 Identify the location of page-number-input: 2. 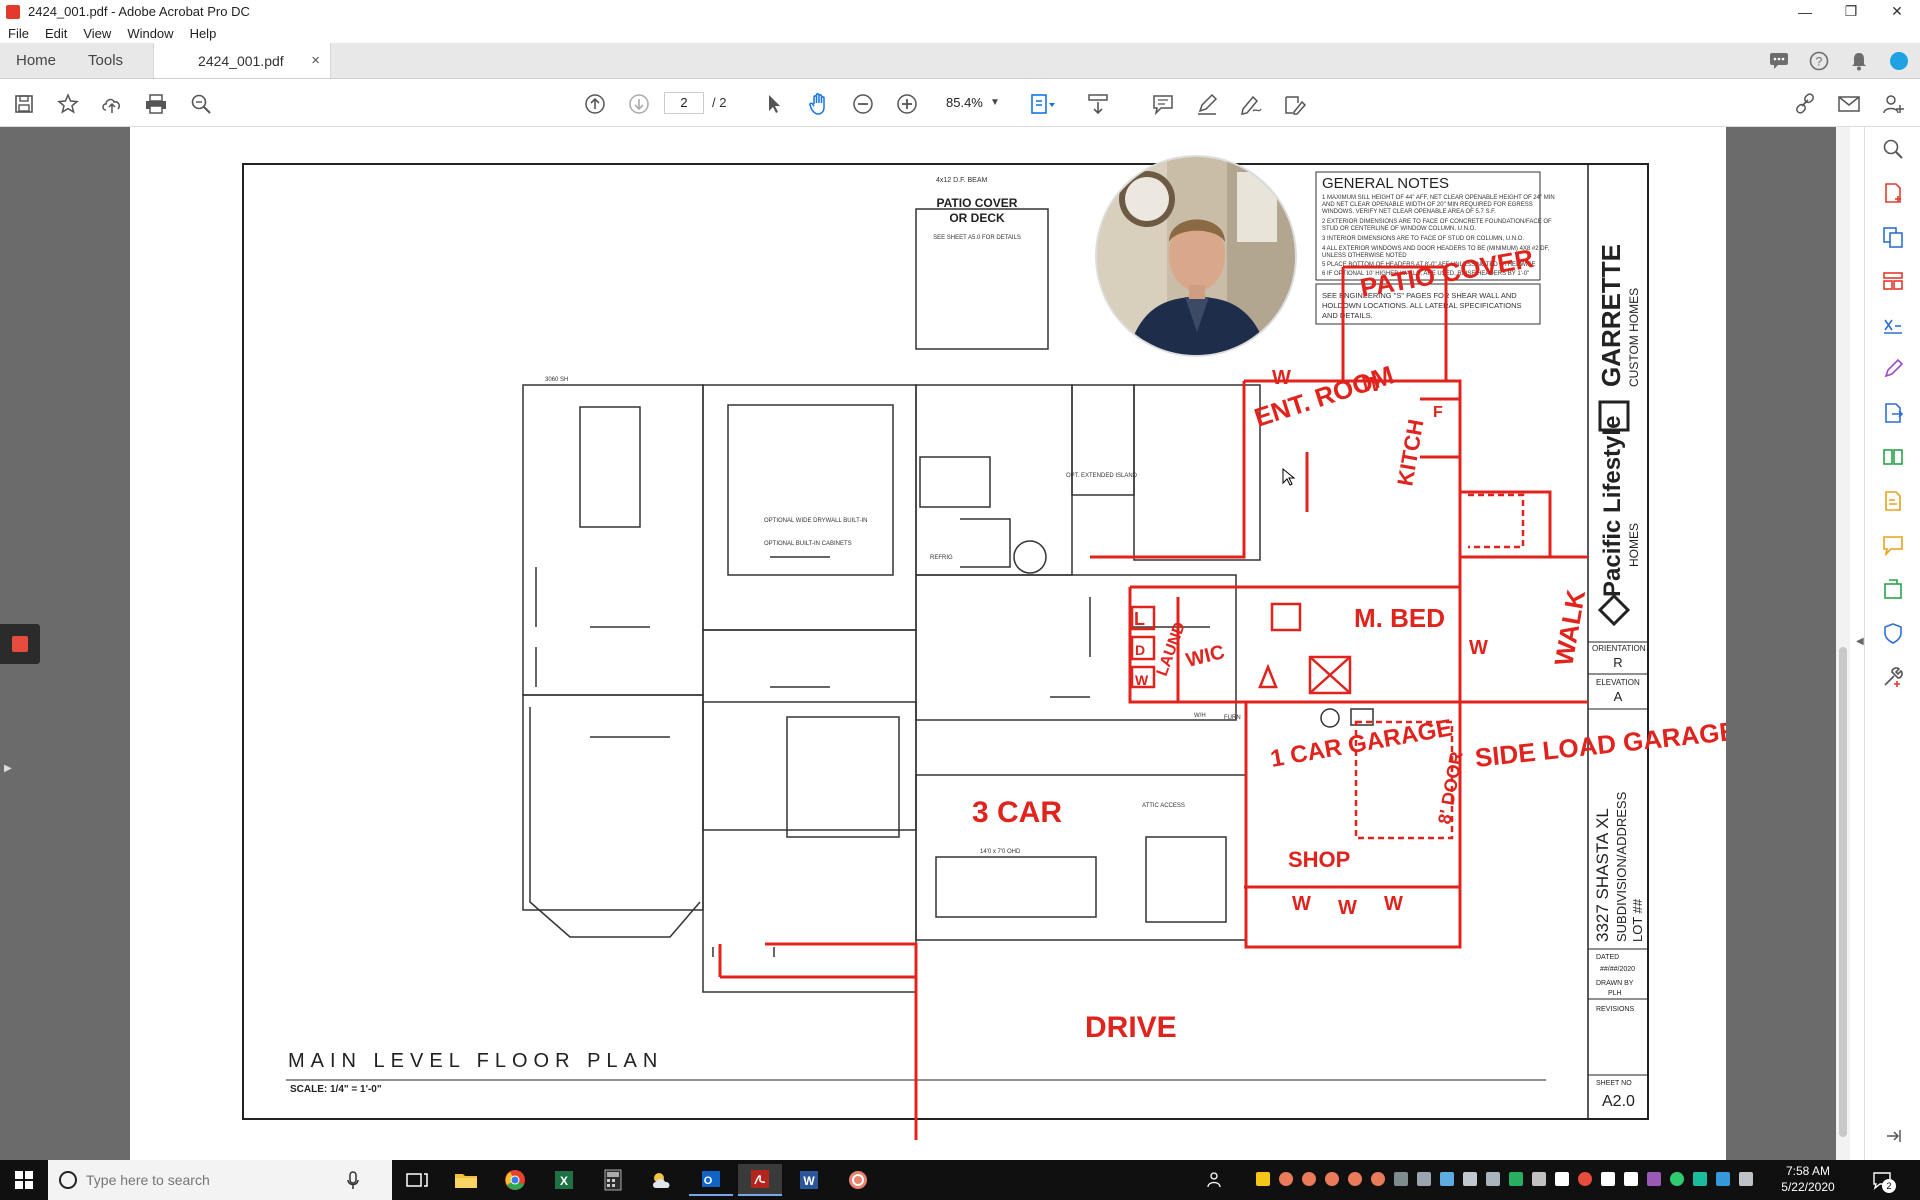
(684, 103).